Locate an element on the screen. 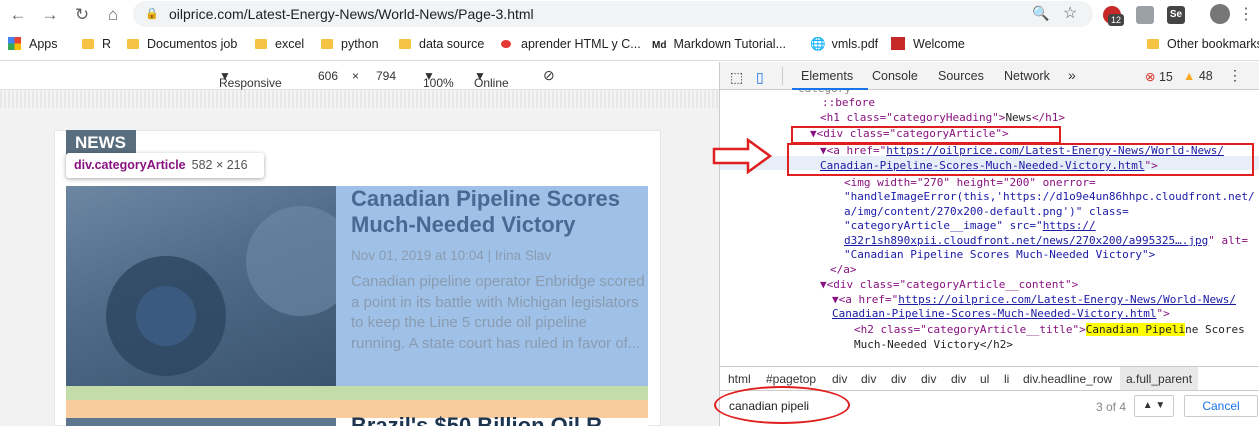 The image size is (1259, 426). throttle-dropdown: Online ▼ is located at coordinates (491, 79).